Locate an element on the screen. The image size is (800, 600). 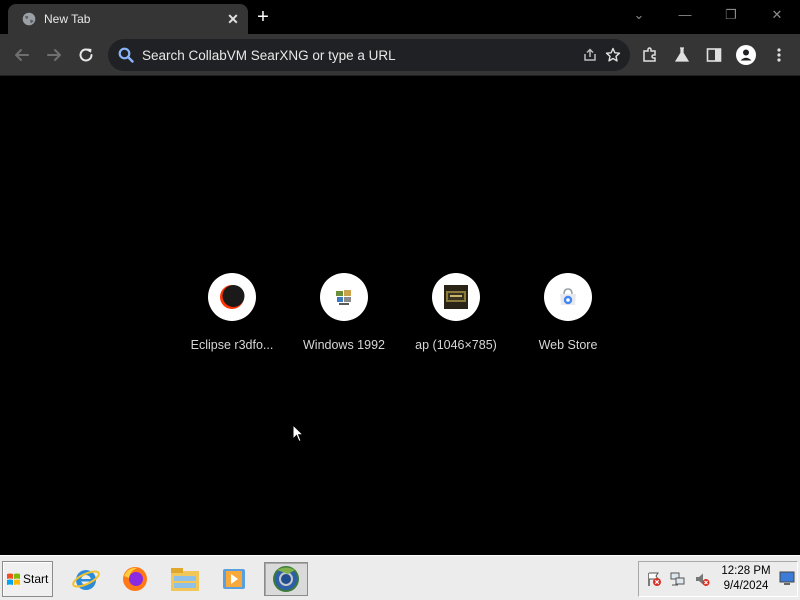
tab-close-icon: ✕ is located at coordinates (233, 19).